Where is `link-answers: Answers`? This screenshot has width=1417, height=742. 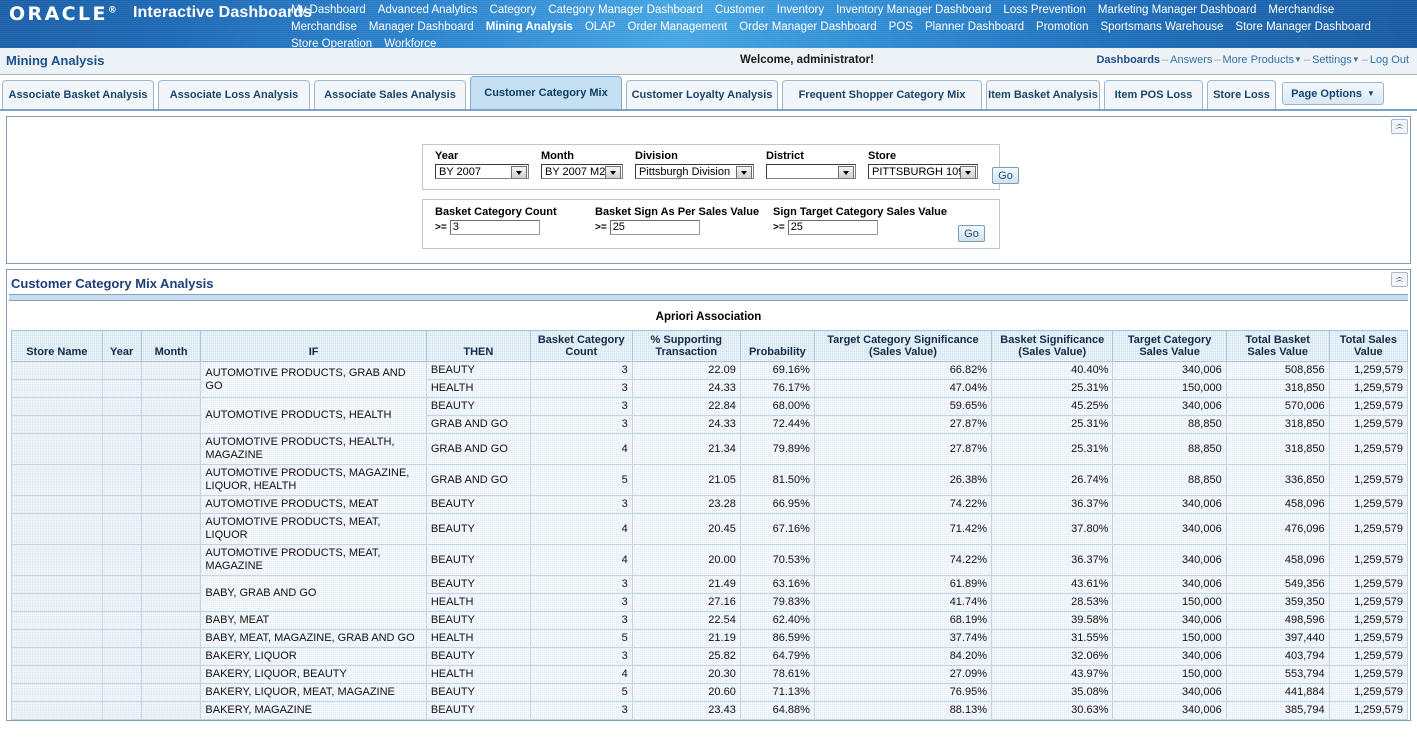 link-answers: Answers is located at coordinates (1191, 60).